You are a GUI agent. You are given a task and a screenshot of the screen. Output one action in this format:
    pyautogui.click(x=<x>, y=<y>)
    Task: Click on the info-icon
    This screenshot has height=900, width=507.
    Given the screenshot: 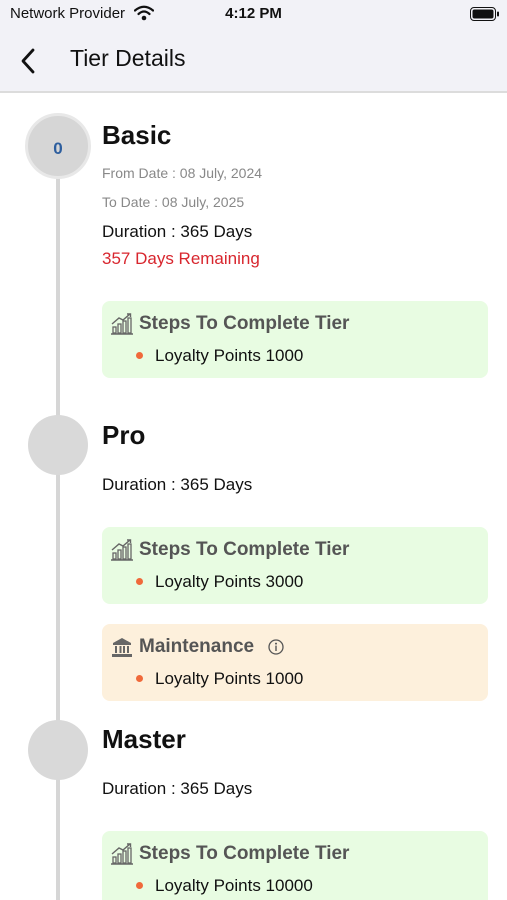 What is the action you would take?
    pyautogui.click(x=276, y=647)
    